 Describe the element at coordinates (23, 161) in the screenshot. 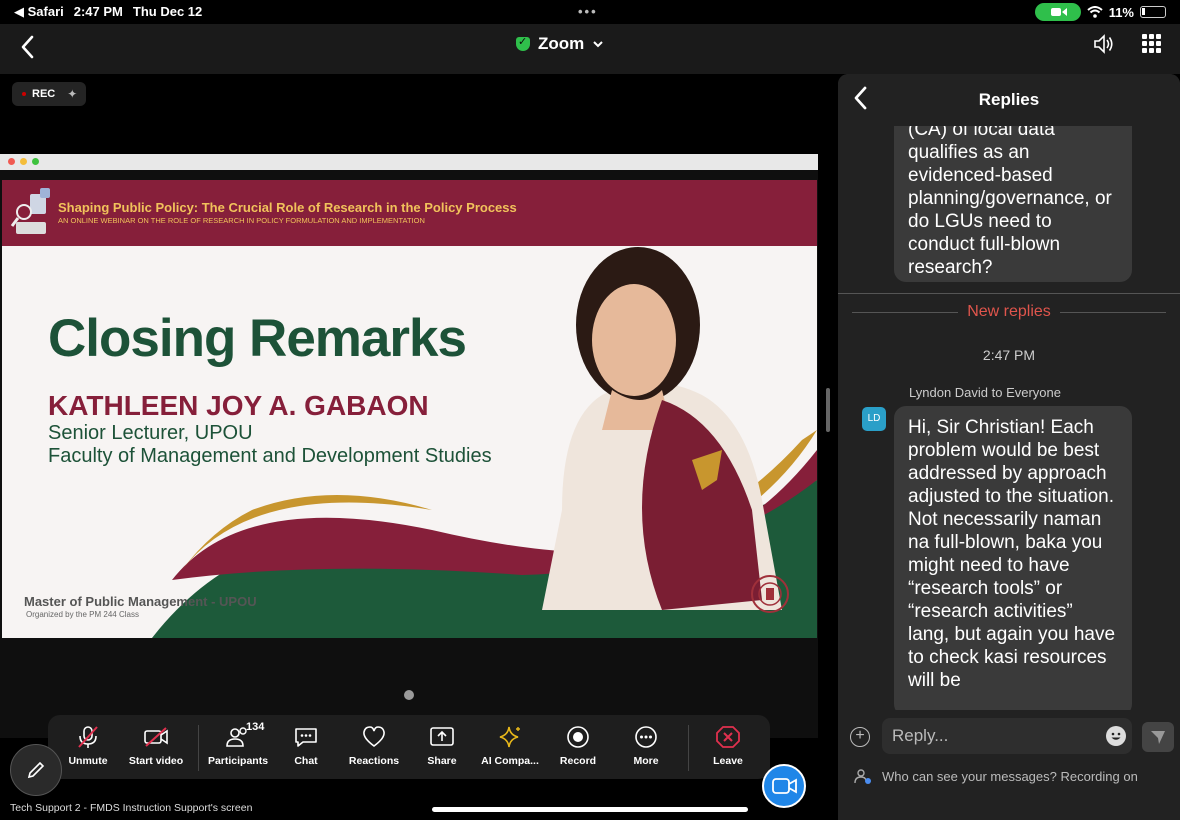

I see `minimize-dot-icon` at that location.